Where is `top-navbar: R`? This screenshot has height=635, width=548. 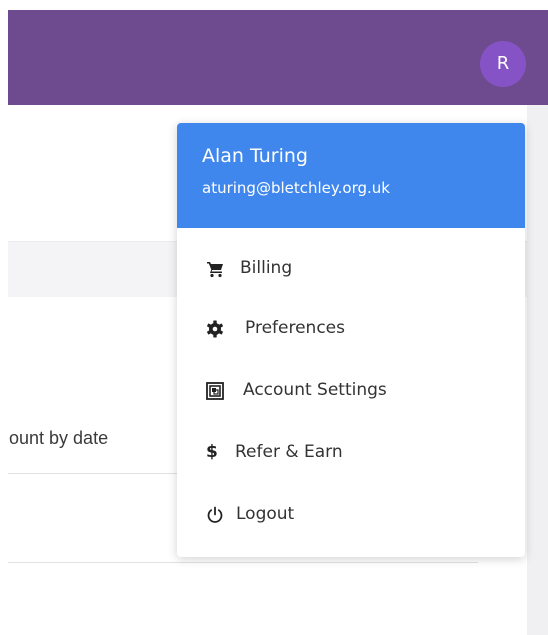 top-navbar: R is located at coordinates (278, 57).